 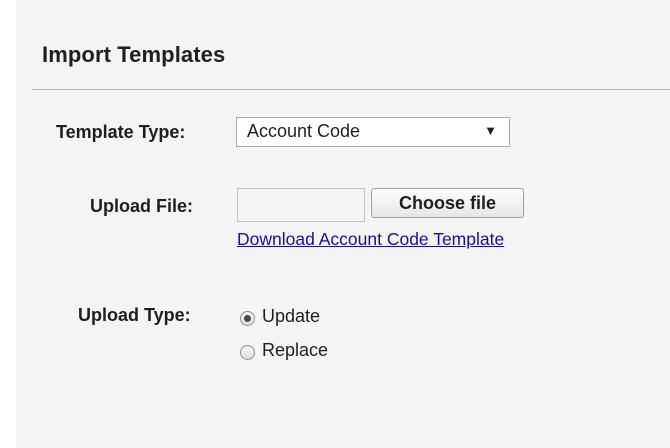 I want to click on file-name-field, so click(x=301, y=205).